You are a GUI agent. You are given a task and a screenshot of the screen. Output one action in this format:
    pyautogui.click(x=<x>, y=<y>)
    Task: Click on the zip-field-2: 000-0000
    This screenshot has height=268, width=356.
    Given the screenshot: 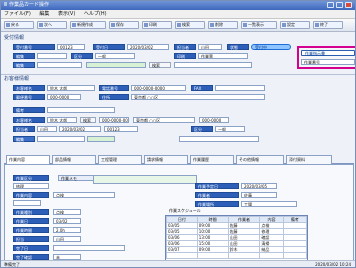 What is the action you would take?
    pyautogui.click(x=214, y=120)
    